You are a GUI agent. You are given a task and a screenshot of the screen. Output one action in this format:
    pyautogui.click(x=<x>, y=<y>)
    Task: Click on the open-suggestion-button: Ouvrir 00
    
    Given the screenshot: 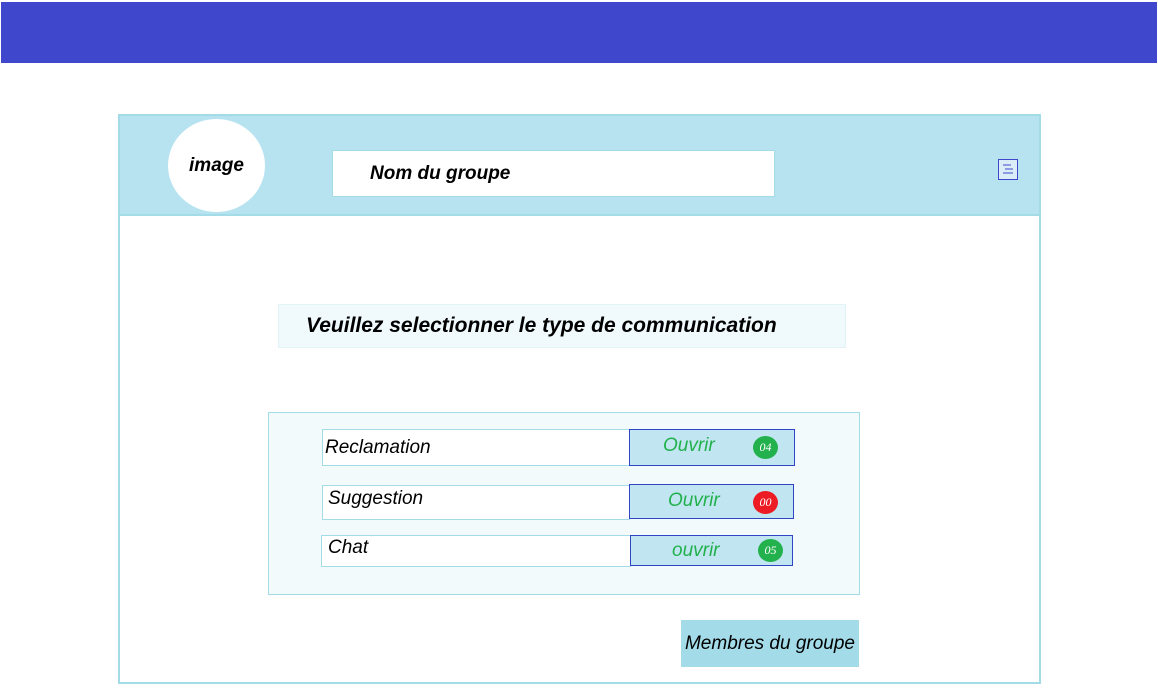 What is the action you would take?
    pyautogui.click(x=711, y=501)
    